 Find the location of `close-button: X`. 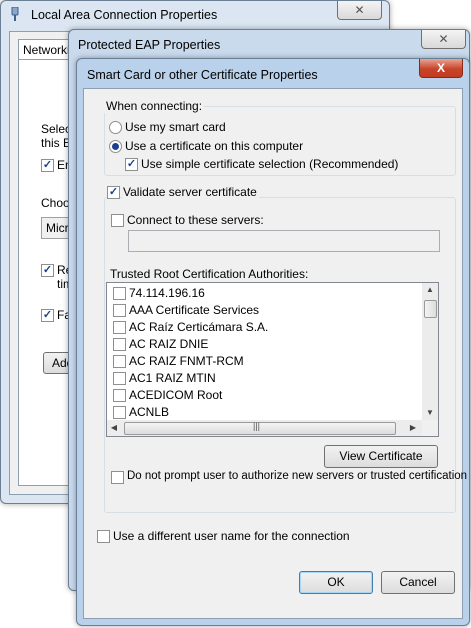

close-button: X is located at coordinates (441, 68).